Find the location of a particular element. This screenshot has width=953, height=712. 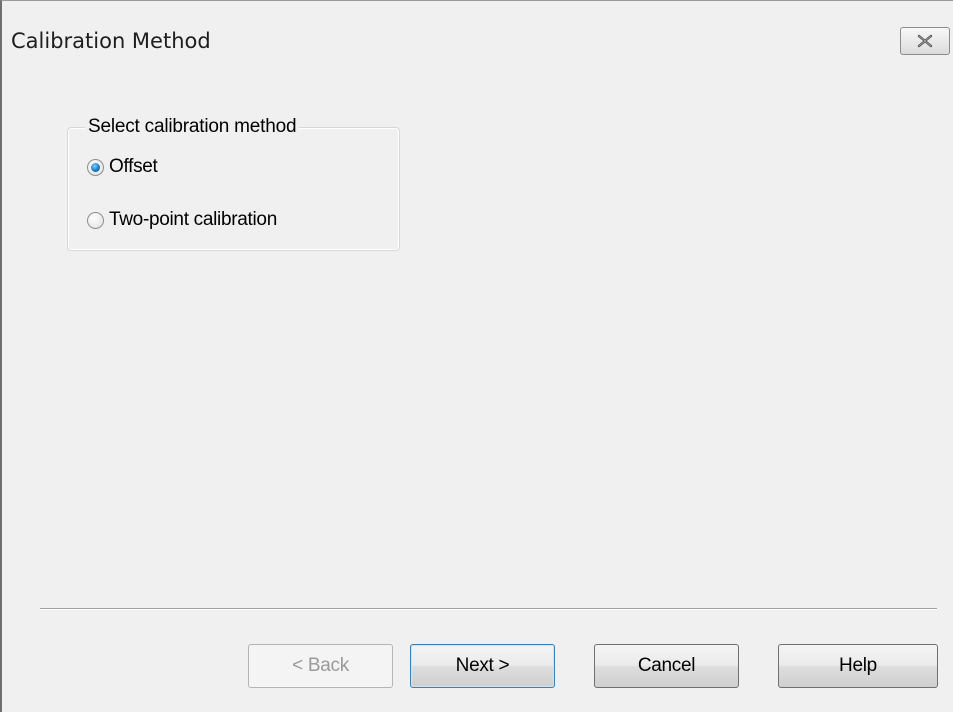

radio-option-two-point-calibration: Two-point calibration is located at coordinates (182, 220).